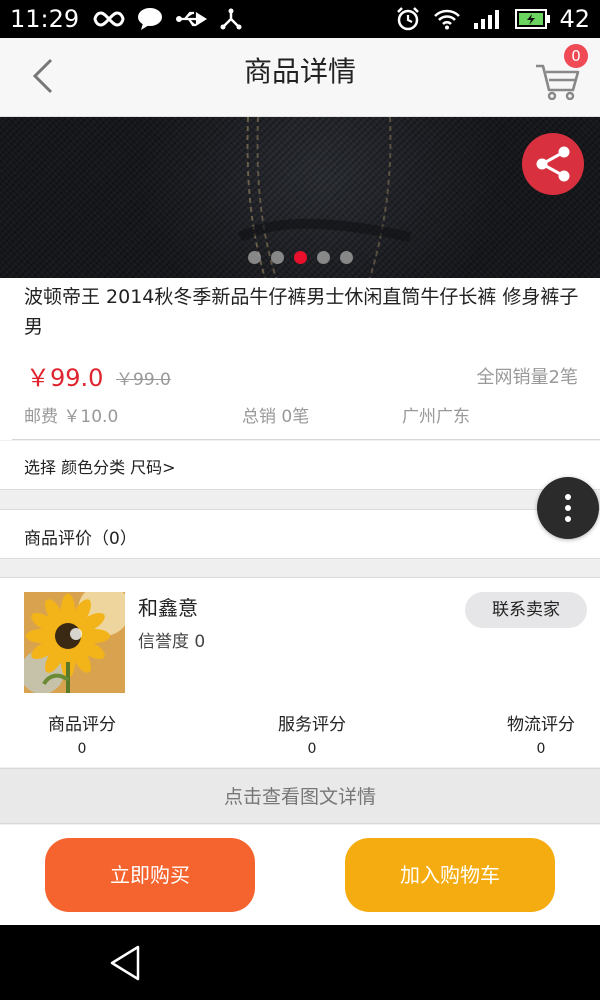  I want to click on total-sales: 总销 0笔, so click(276, 417).